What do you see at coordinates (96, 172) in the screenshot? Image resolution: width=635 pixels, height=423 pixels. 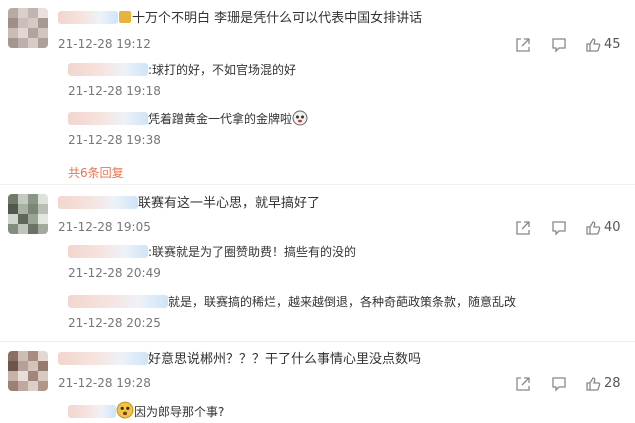 I see `more-replies-link: 共6条回复` at bounding box center [96, 172].